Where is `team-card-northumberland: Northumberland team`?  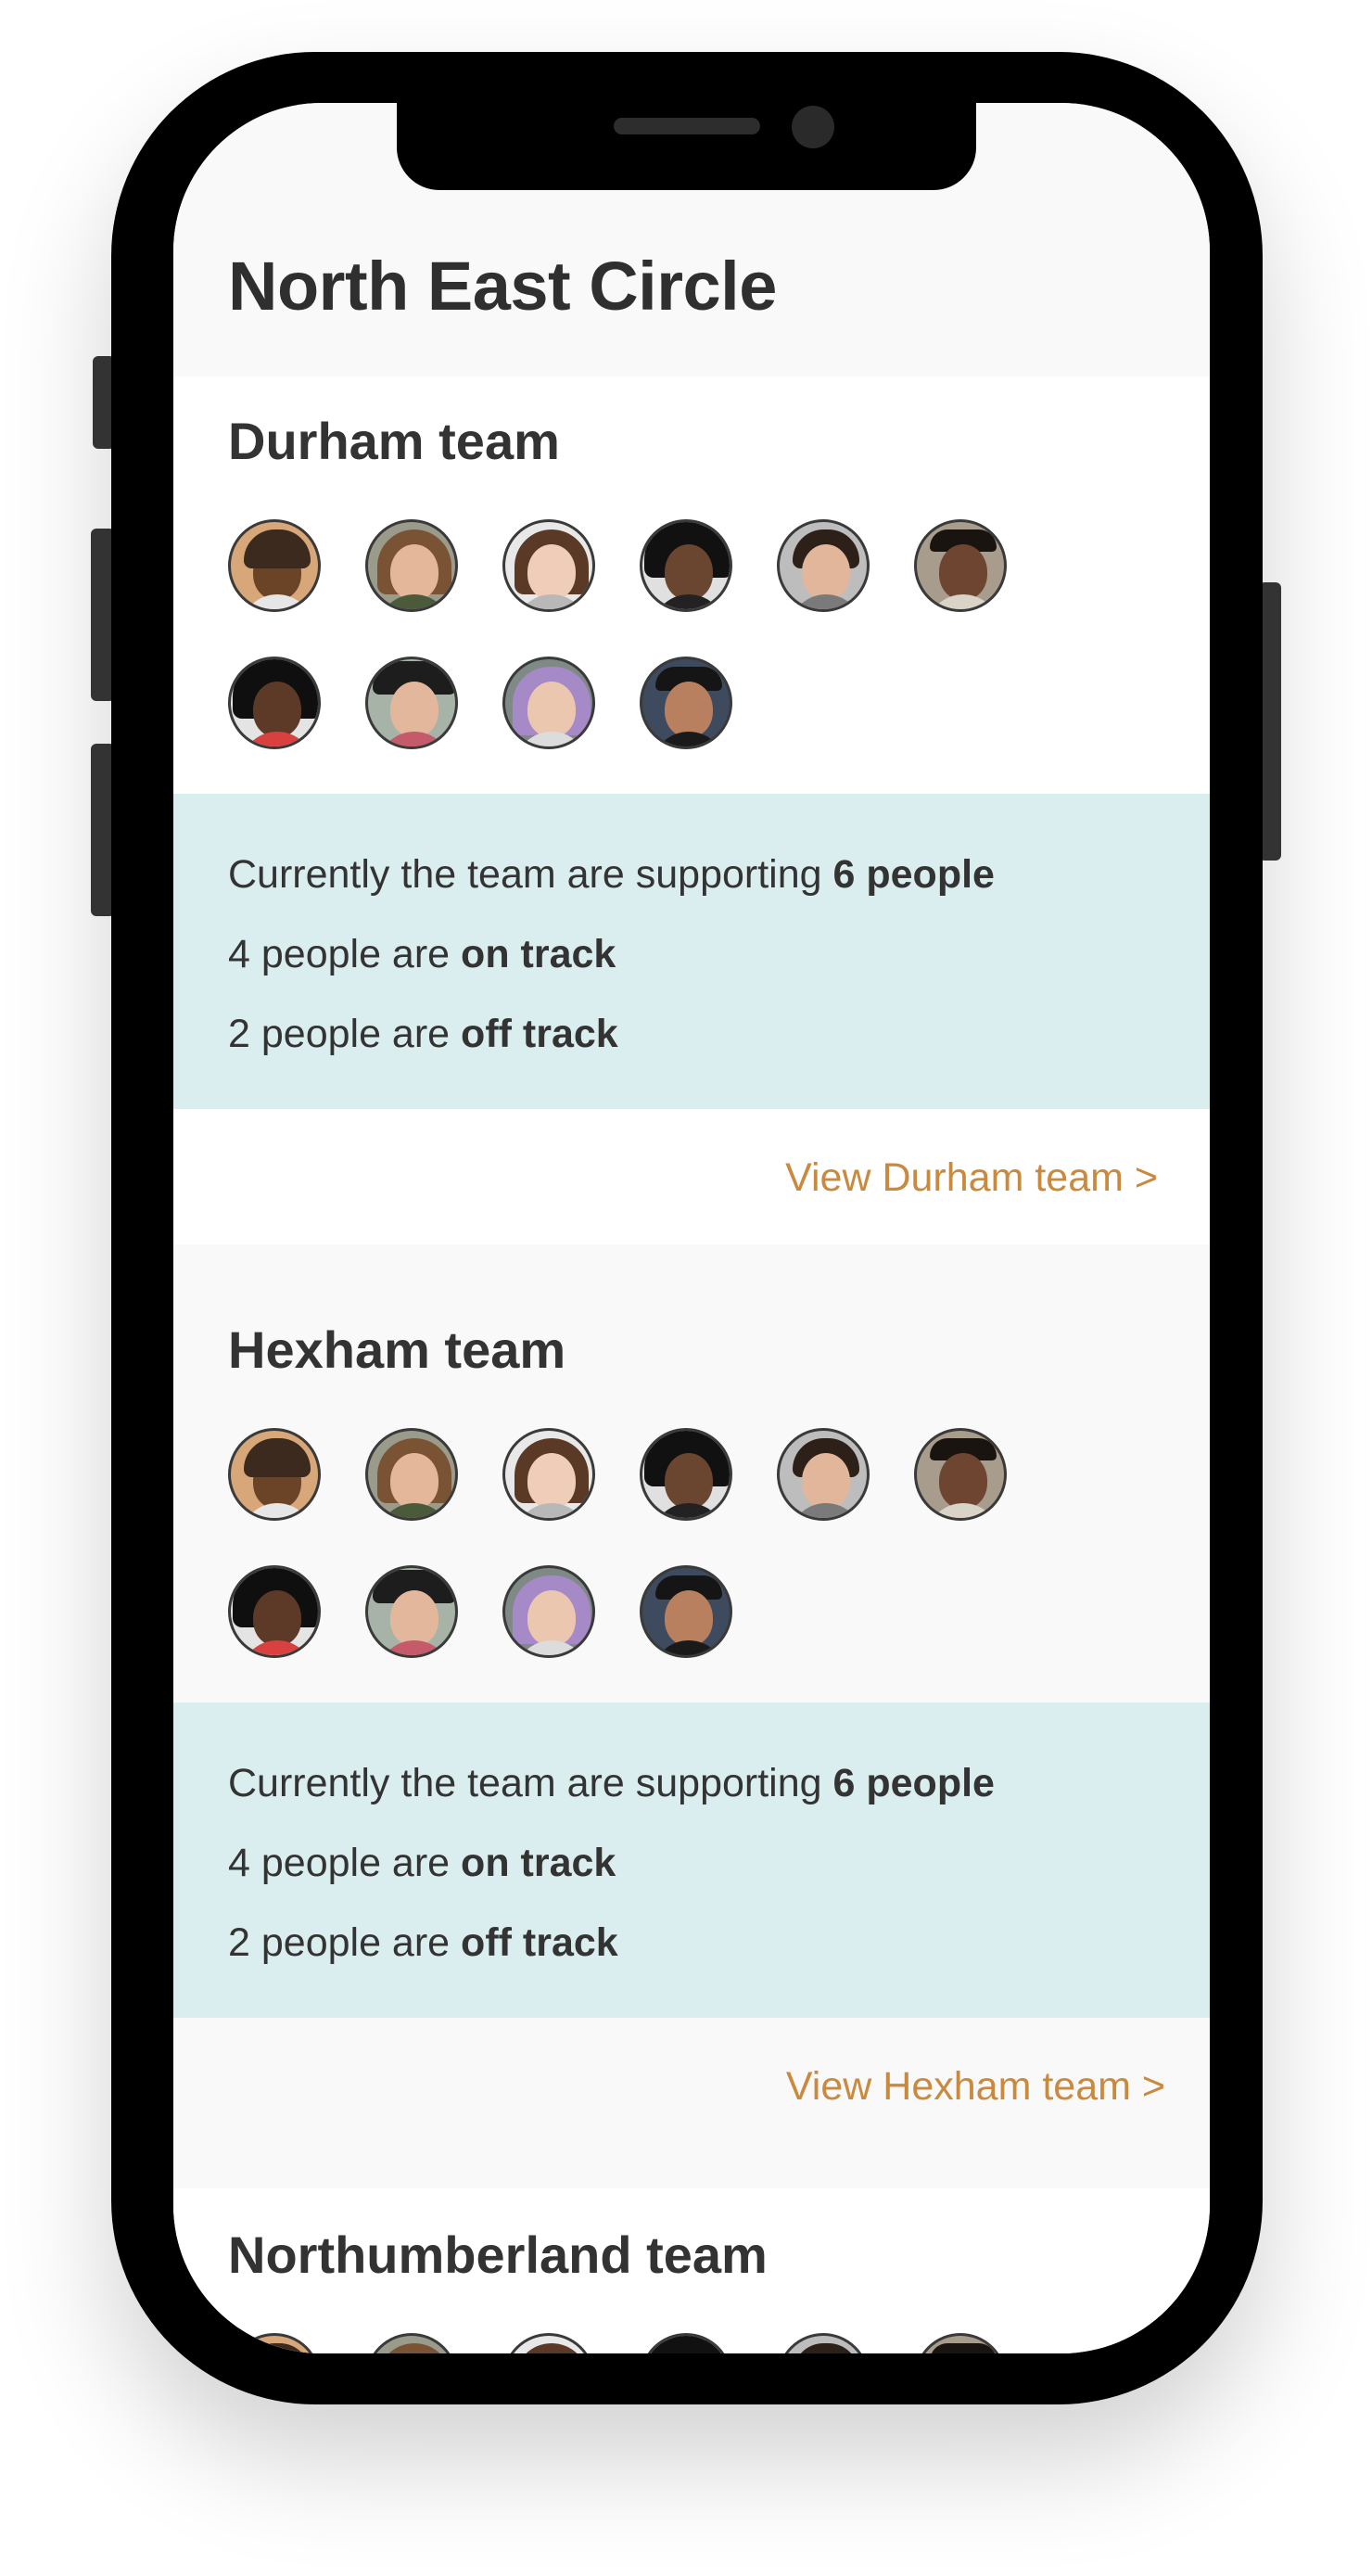 team-card-northumberland: Northumberland team is located at coordinates (691, 2271).